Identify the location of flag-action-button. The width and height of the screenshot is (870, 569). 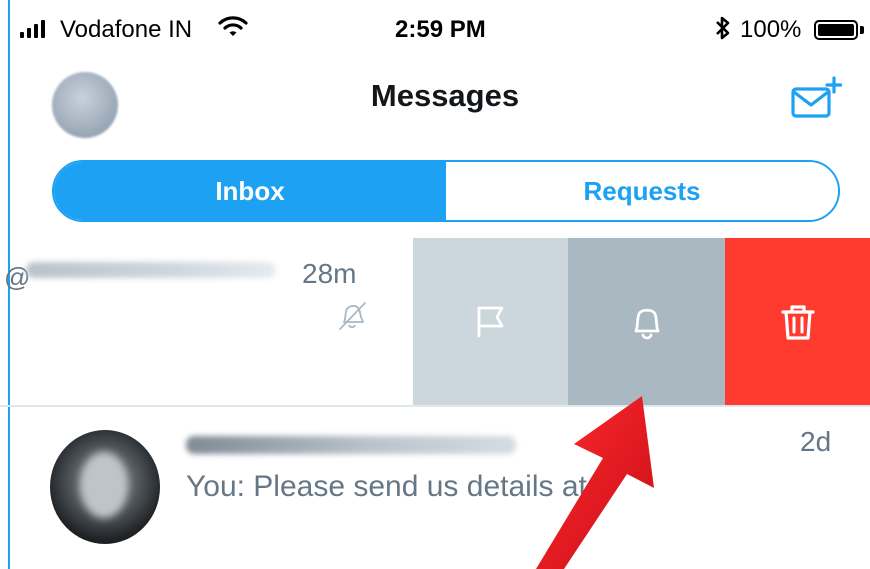
(490, 322).